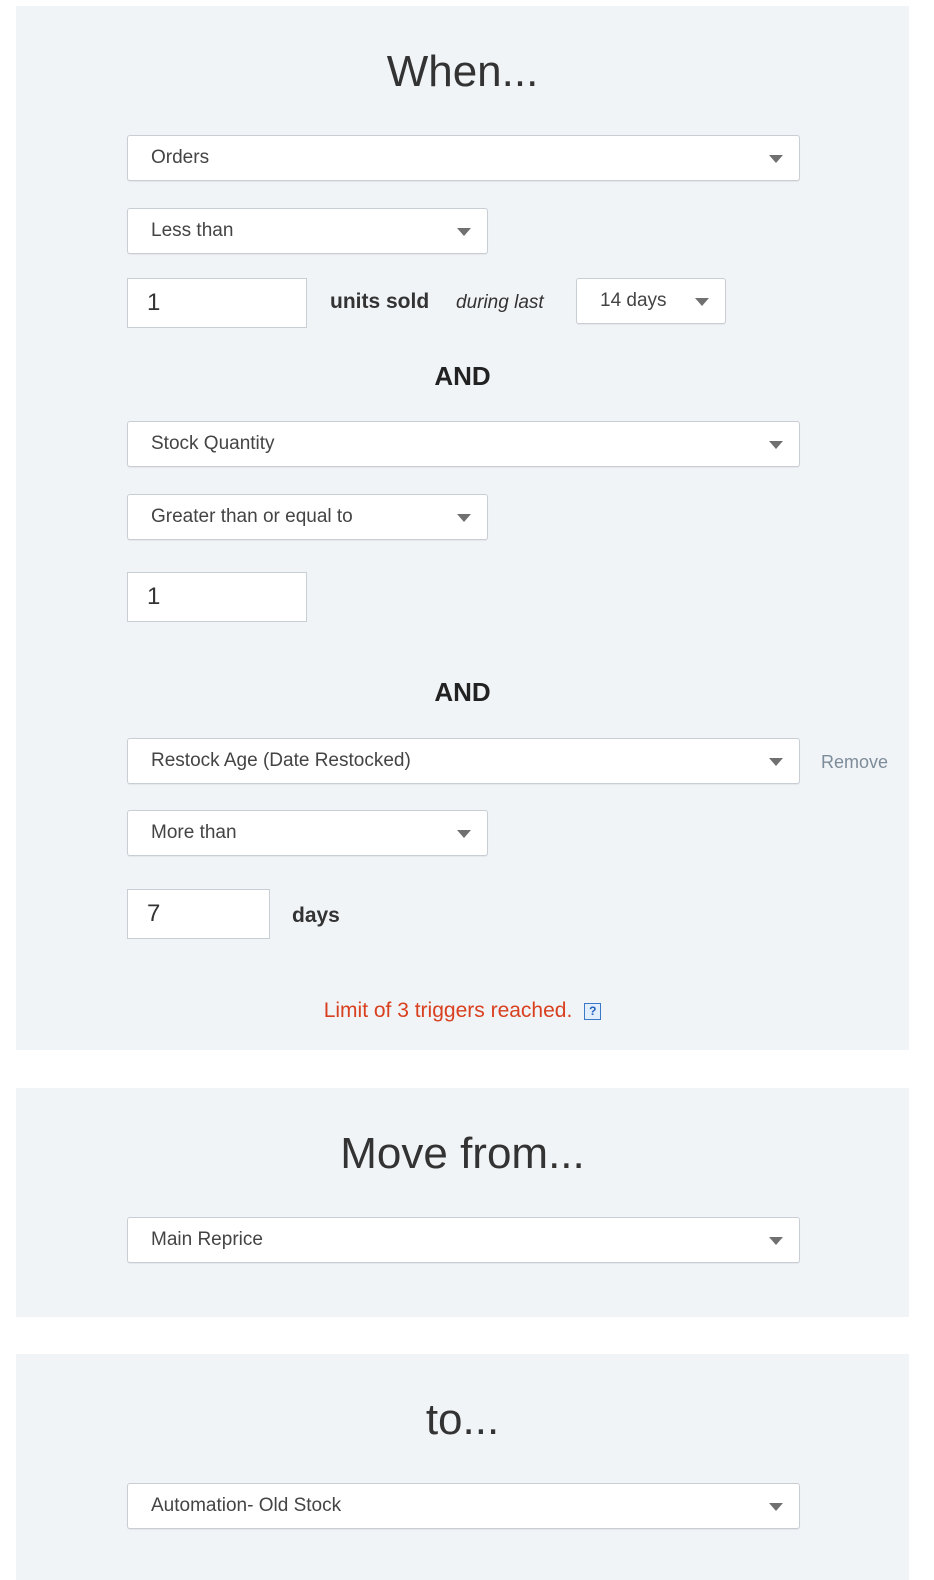 The height and width of the screenshot is (1580, 934). What do you see at coordinates (448, 1010) in the screenshot?
I see `limit-message-text: Limit of 3 triggers reached.` at bounding box center [448, 1010].